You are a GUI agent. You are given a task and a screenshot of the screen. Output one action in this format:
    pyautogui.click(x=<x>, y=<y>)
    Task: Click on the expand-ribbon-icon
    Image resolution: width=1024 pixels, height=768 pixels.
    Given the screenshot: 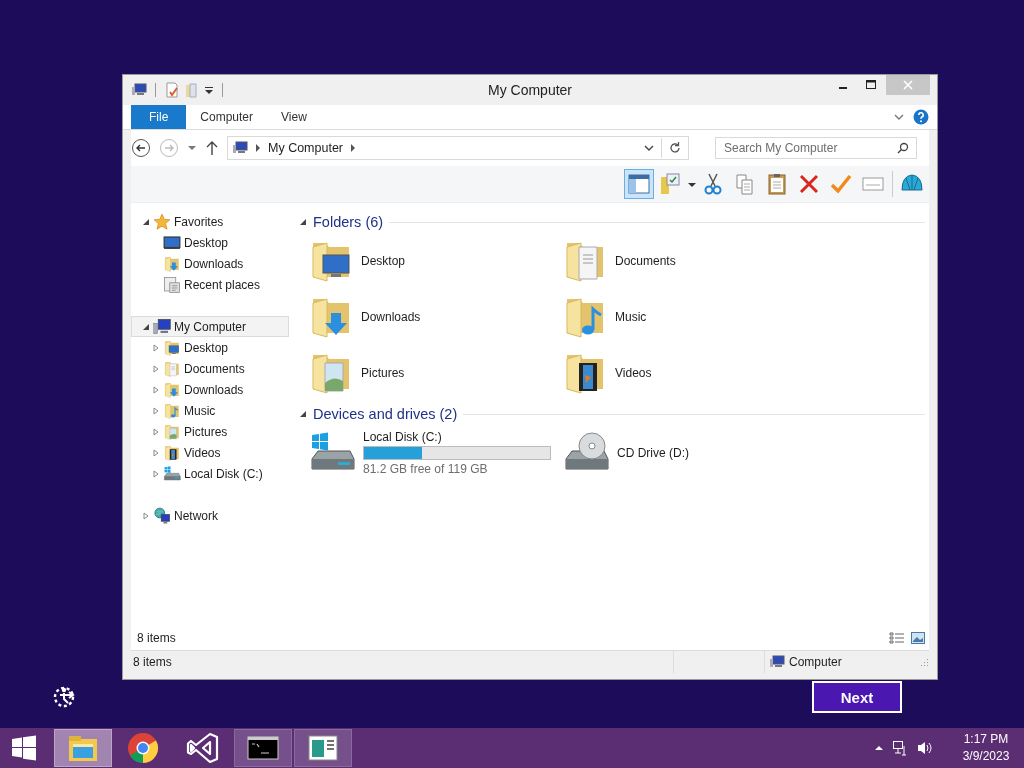 What is the action you would take?
    pyautogui.click(x=899, y=117)
    